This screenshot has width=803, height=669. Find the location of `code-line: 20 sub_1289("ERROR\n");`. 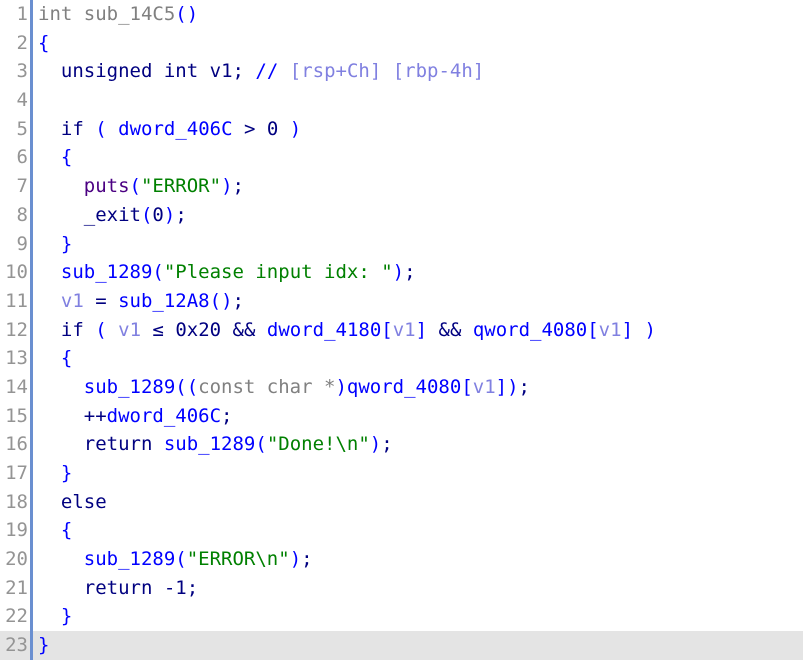

code-line: 20 sub_1289("ERROR\n"); is located at coordinates (401, 559).